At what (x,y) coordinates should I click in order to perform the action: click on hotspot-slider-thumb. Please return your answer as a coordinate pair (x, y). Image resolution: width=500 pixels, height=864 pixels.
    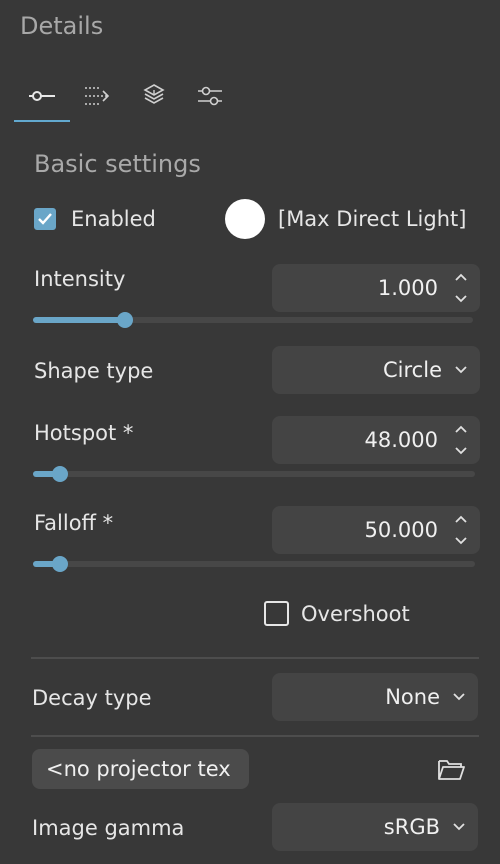
    Looking at the image, I should click on (60, 474).